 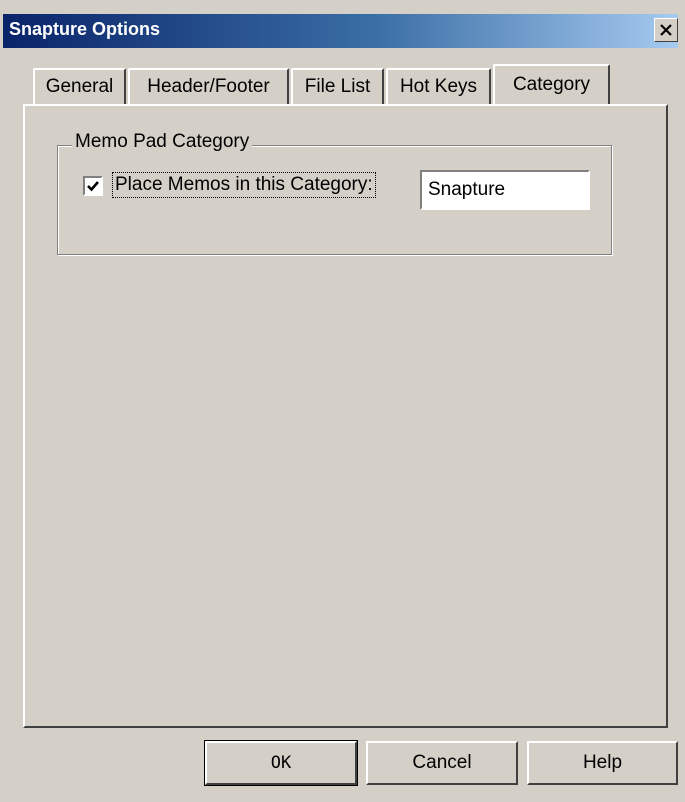 What do you see at coordinates (551, 84) in the screenshot?
I see `tab-category: Category` at bounding box center [551, 84].